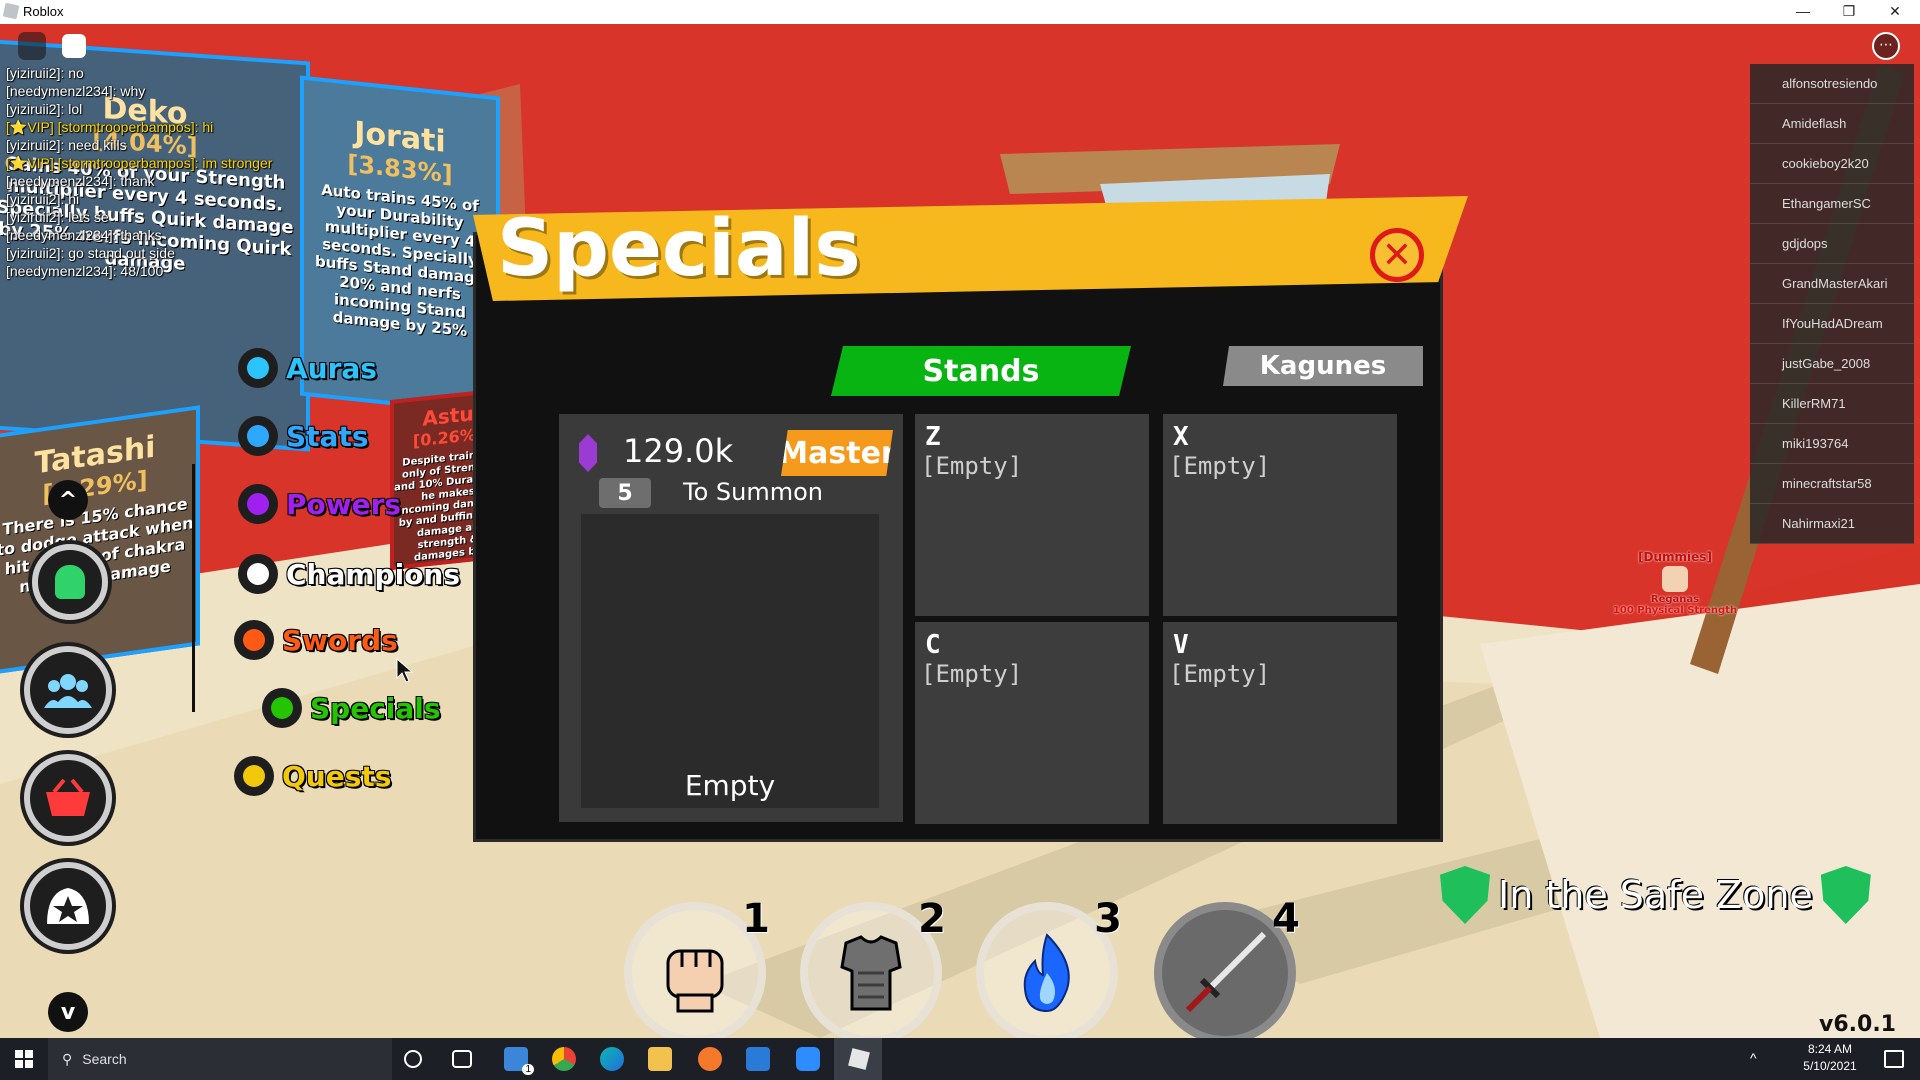  What do you see at coordinates (80, 181) in the screenshot?
I see `chat-message: [needymenzl234]: thank` at bounding box center [80, 181].